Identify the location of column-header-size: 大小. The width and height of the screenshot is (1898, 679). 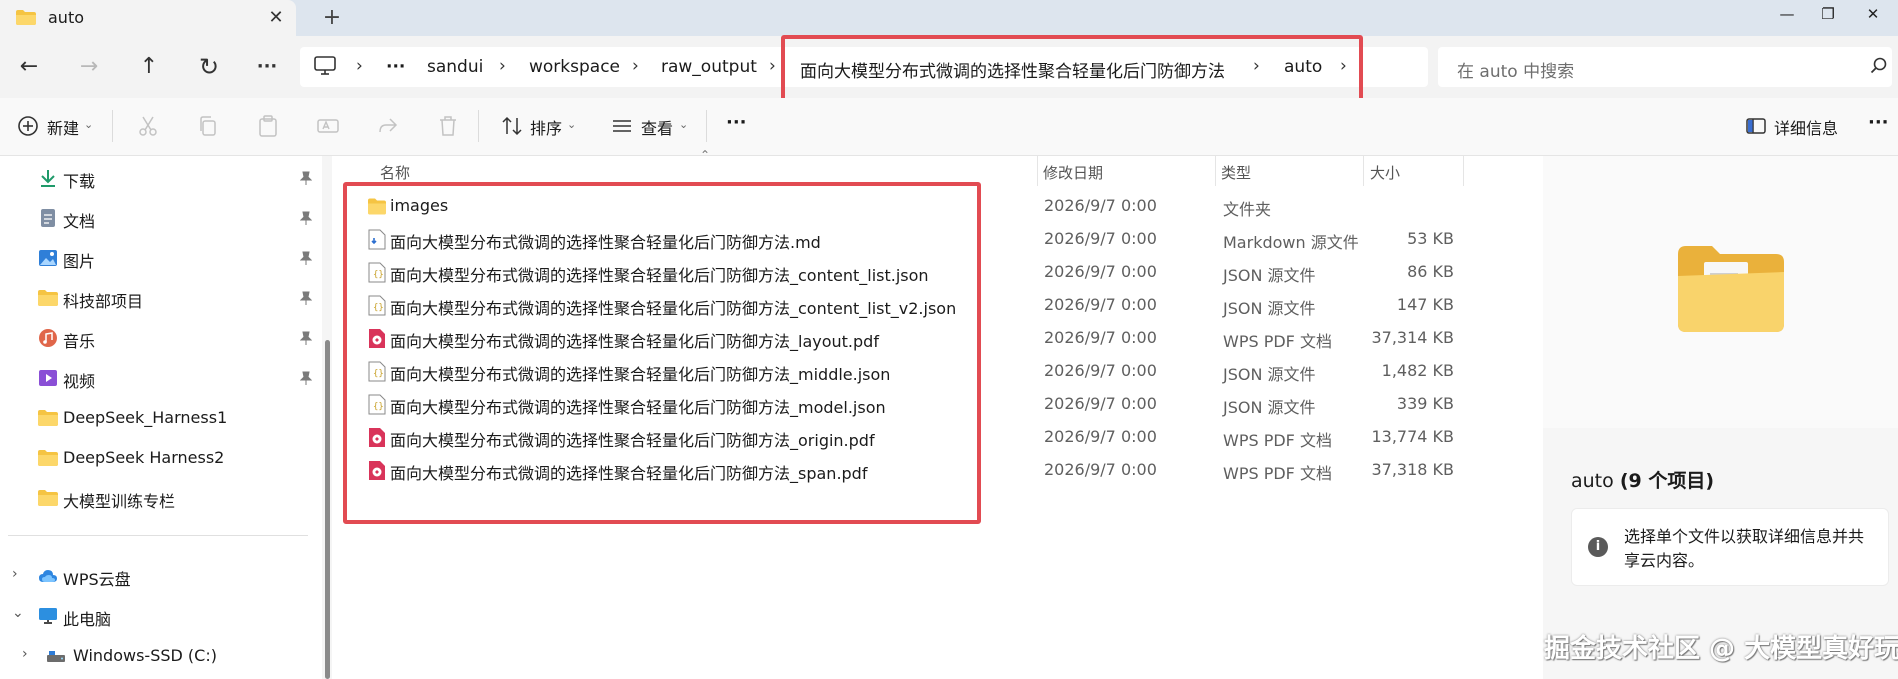
(1385, 172).